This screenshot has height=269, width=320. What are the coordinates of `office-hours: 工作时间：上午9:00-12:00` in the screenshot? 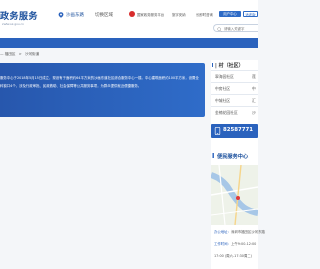 It's located at (235, 243).